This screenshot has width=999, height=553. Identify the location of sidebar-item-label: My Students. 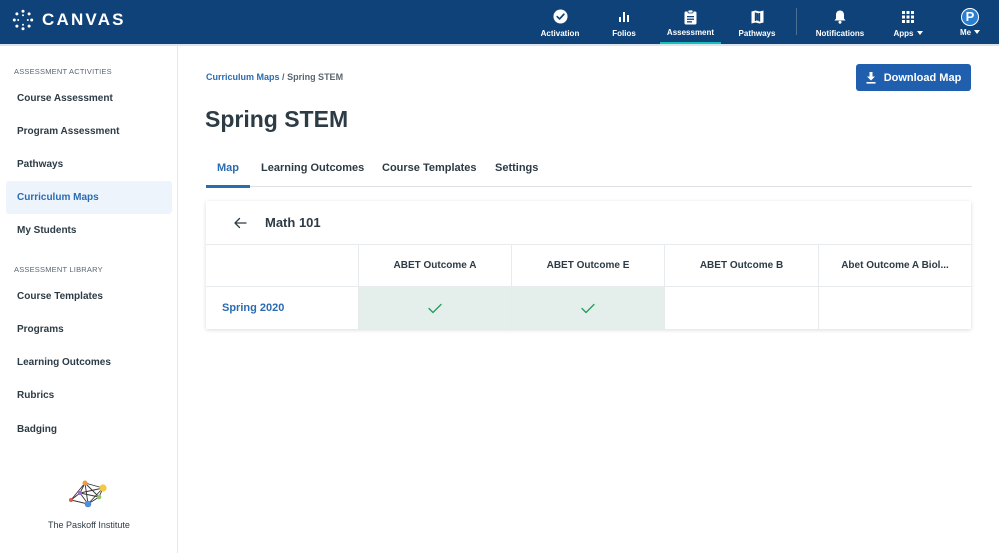
(47, 230).